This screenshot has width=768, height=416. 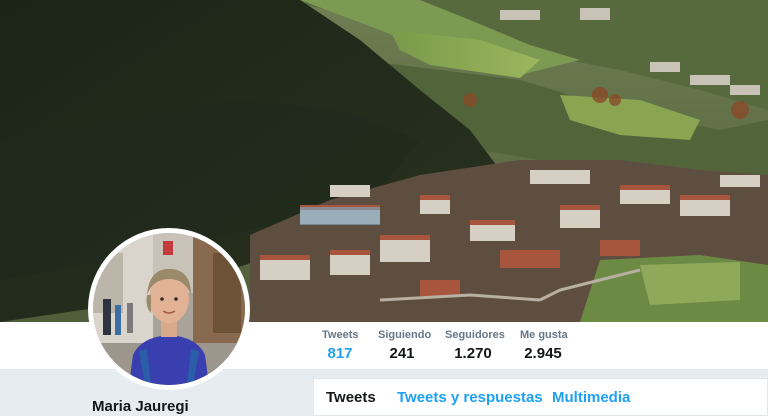 I want to click on avatar-photo, so click(x=169, y=309).